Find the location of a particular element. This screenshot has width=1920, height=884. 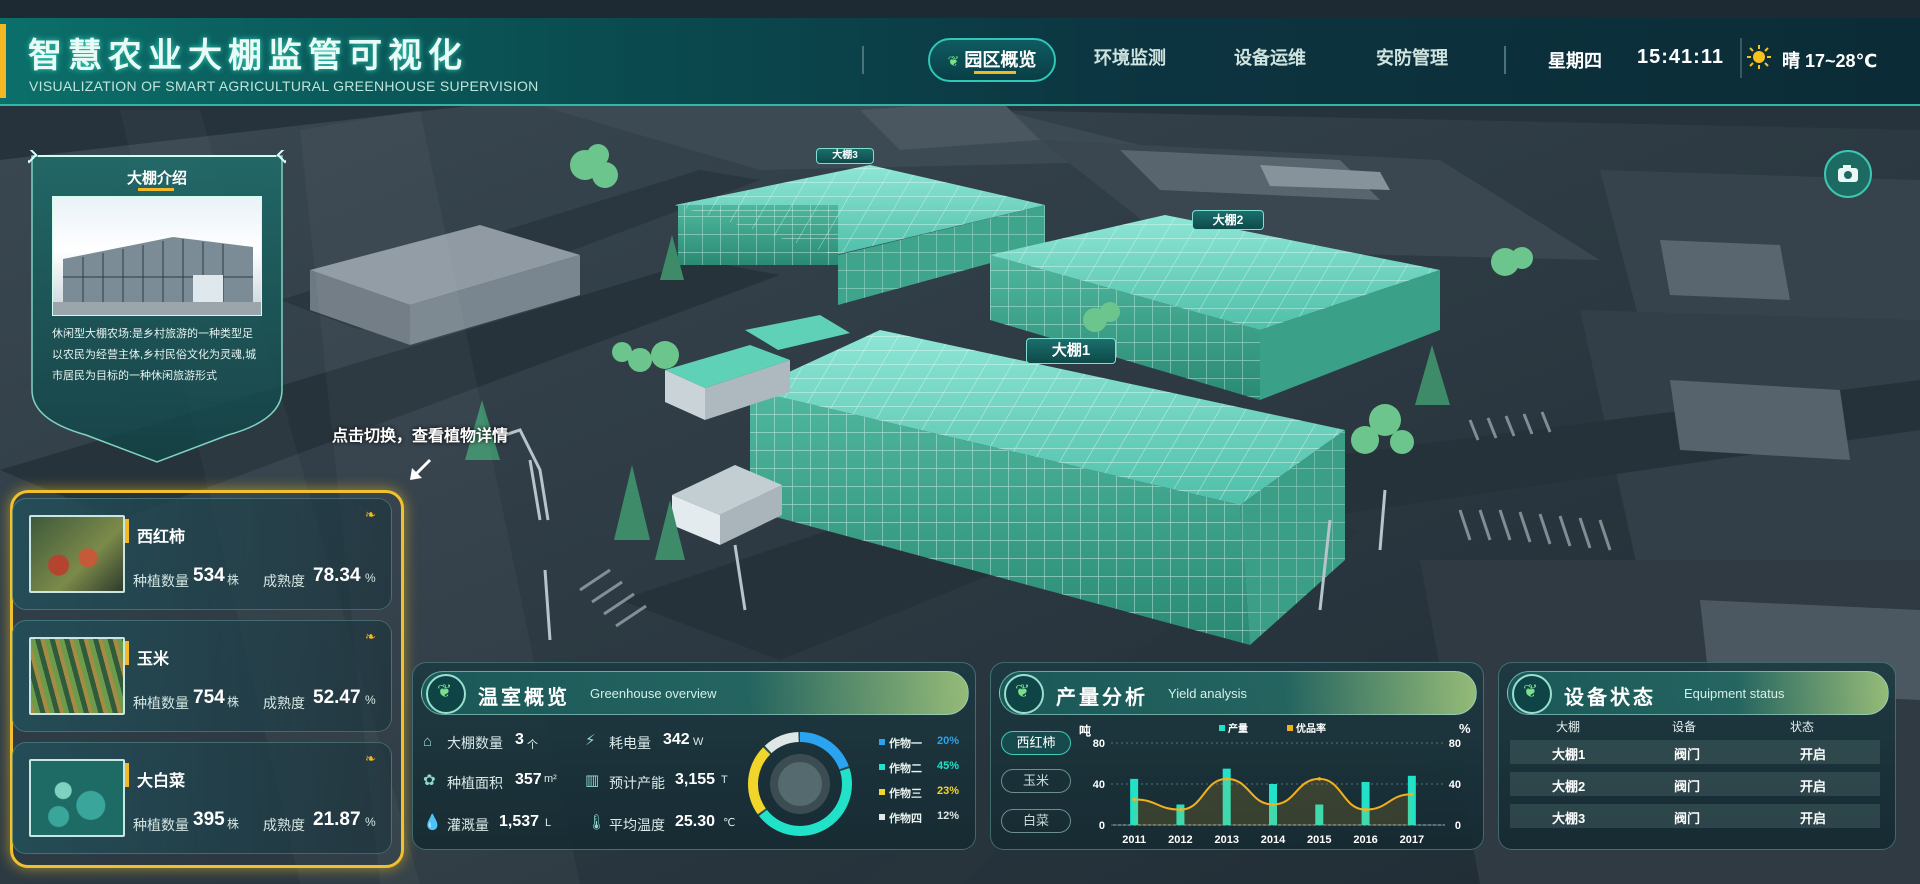

tab-label: 园区概览 is located at coordinates (1000, 60).